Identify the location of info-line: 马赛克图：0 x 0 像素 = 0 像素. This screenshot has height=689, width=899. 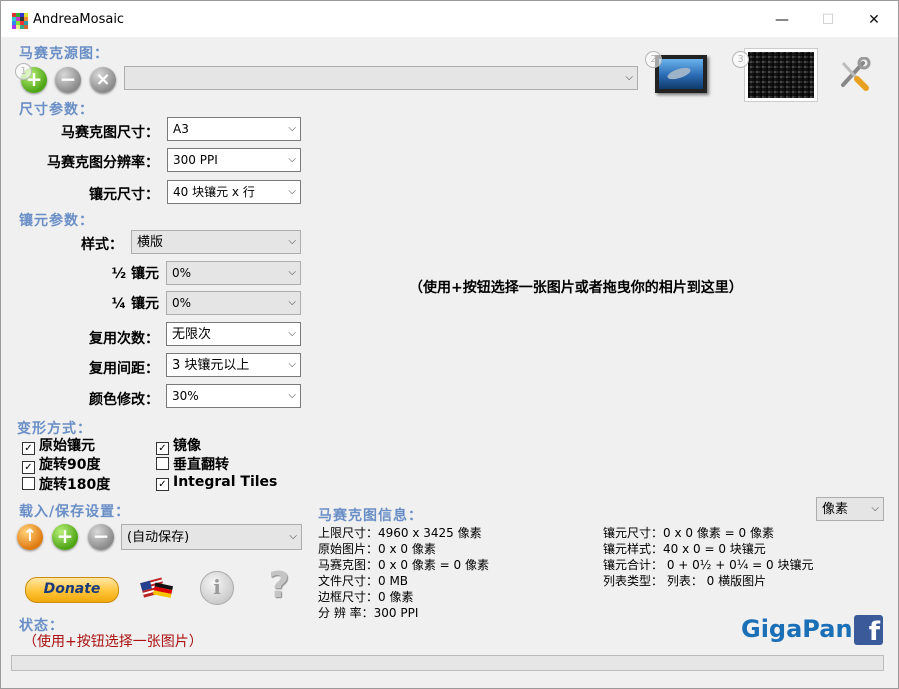
(403, 565).